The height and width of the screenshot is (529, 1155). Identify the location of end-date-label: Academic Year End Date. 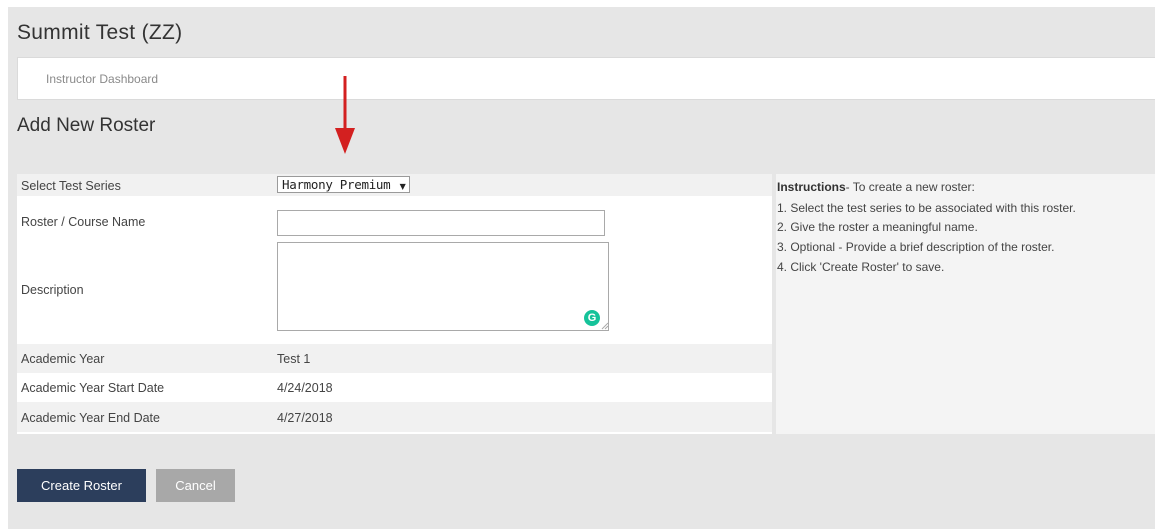
(90, 418).